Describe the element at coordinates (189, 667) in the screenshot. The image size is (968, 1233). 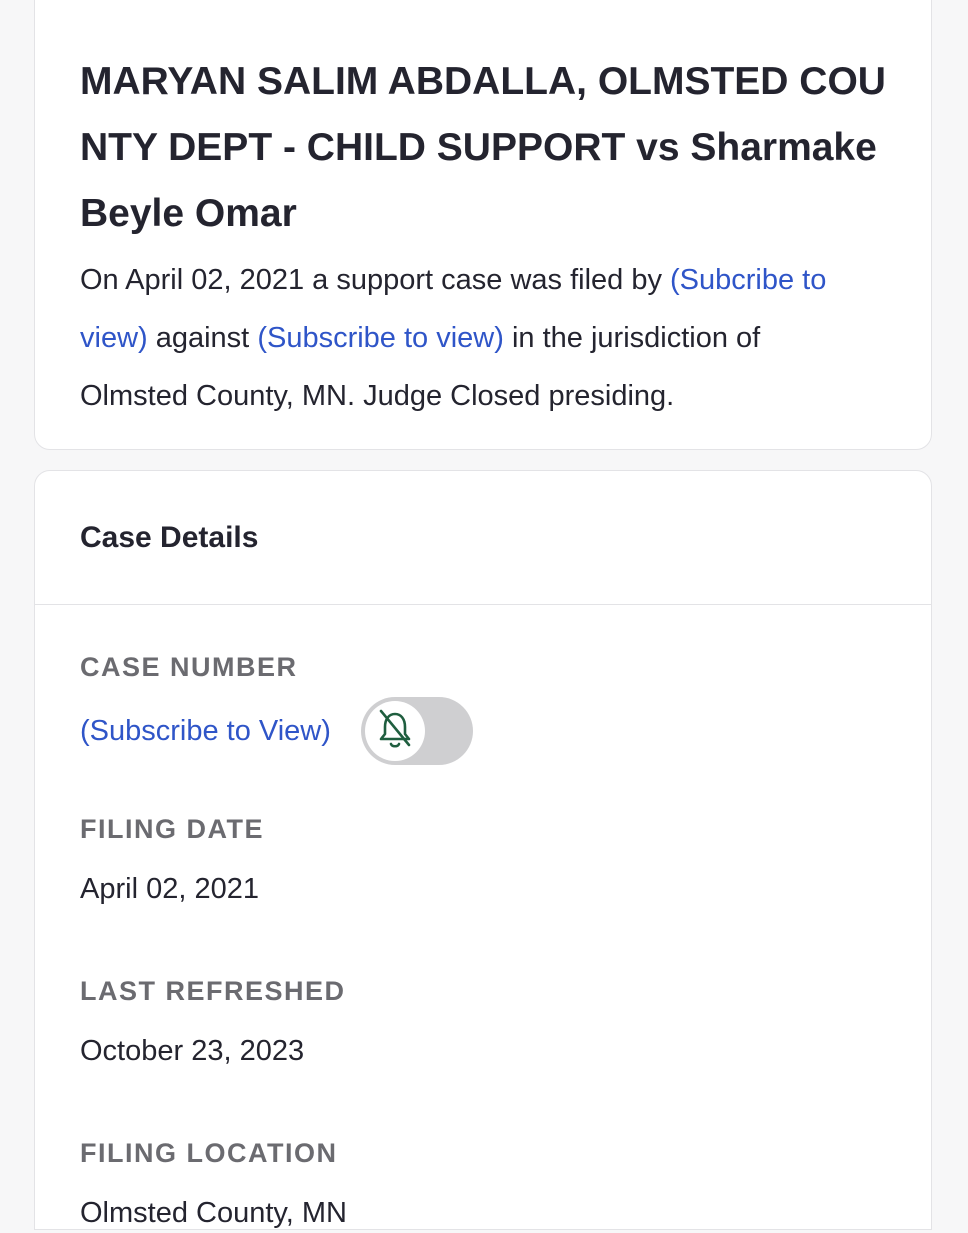
I see `case-number-label: CASE NUMBER` at that location.